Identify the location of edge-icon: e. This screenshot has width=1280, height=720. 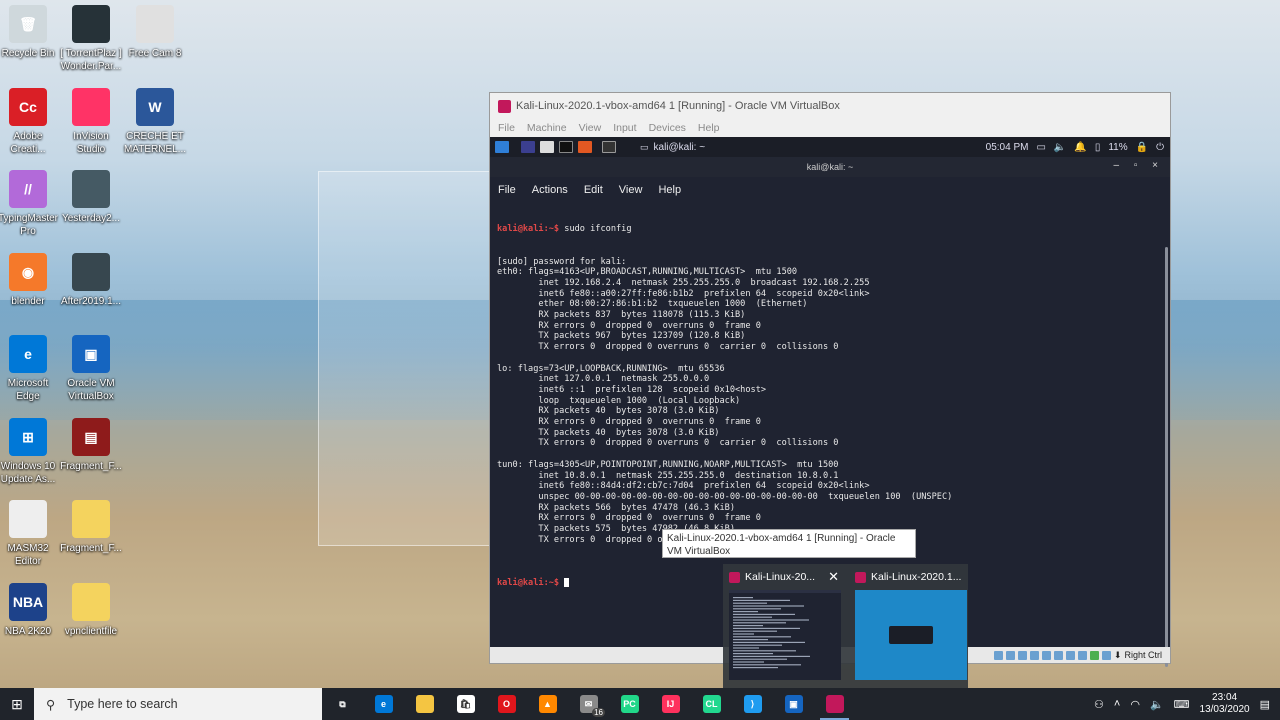
(383, 704).